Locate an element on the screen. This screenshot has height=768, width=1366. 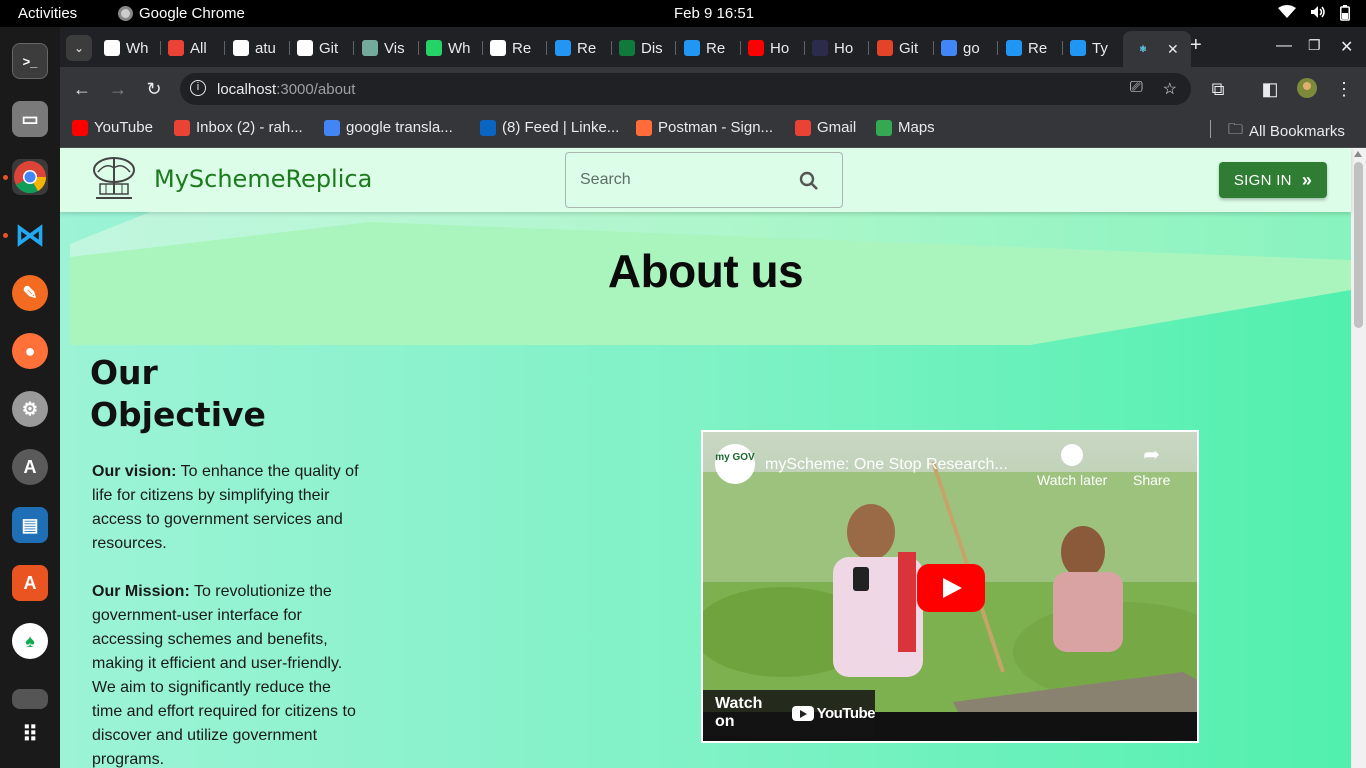
close-tab-icon: ✕ is located at coordinates (1173, 49).